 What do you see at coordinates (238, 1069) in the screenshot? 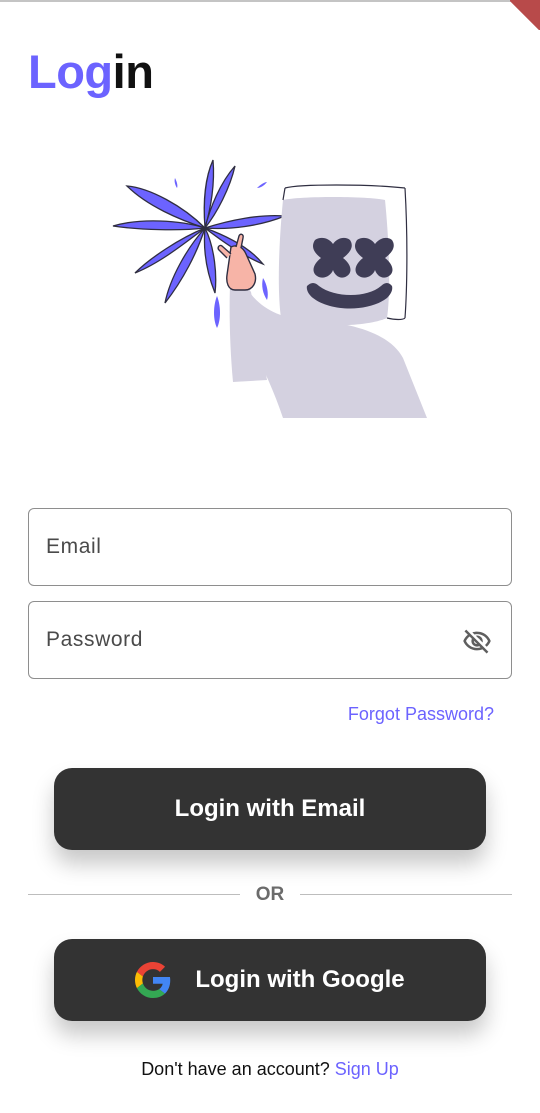
I see `signup-prompt: Don't have an account?` at bounding box center [238, 1069].